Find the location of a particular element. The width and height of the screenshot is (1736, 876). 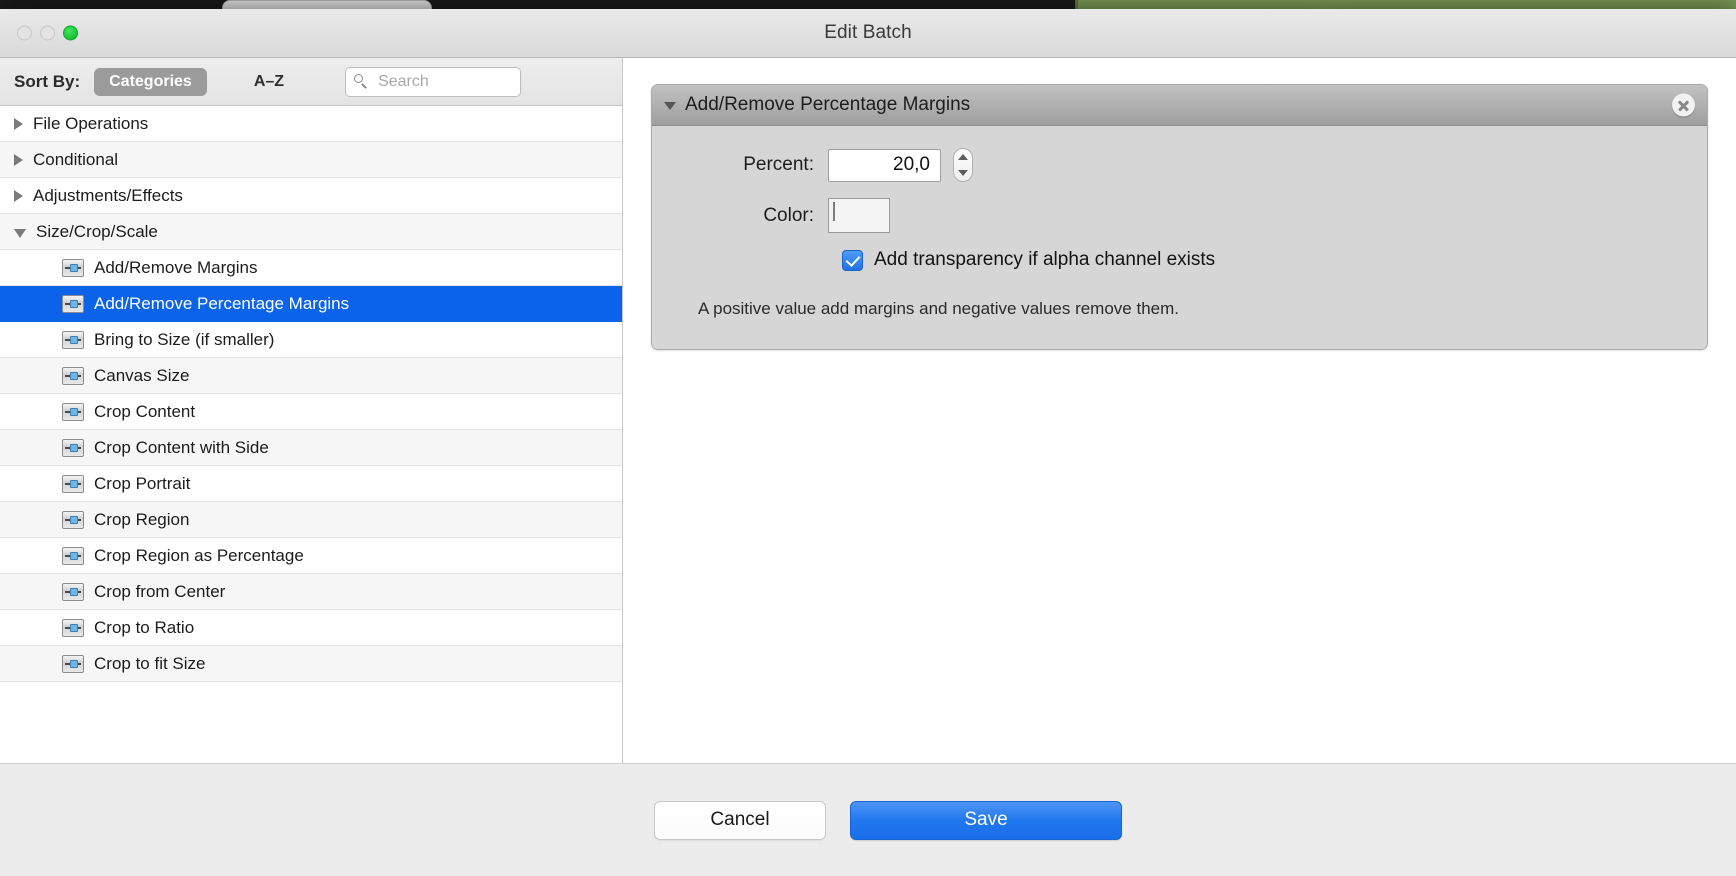

panel-title: Add/Remove Percentage Margins is located at coordinates (828, 104).